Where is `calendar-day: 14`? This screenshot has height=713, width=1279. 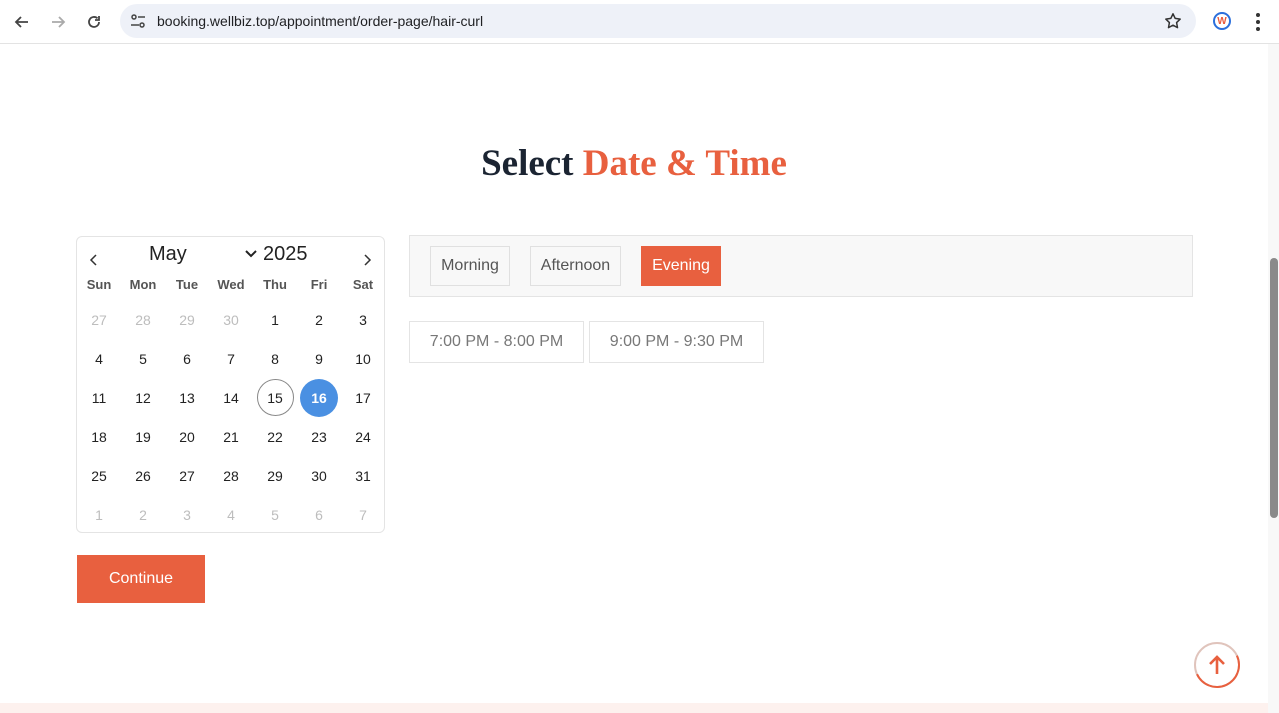
calendar-day: 14 is located at coordinates (231, 397).